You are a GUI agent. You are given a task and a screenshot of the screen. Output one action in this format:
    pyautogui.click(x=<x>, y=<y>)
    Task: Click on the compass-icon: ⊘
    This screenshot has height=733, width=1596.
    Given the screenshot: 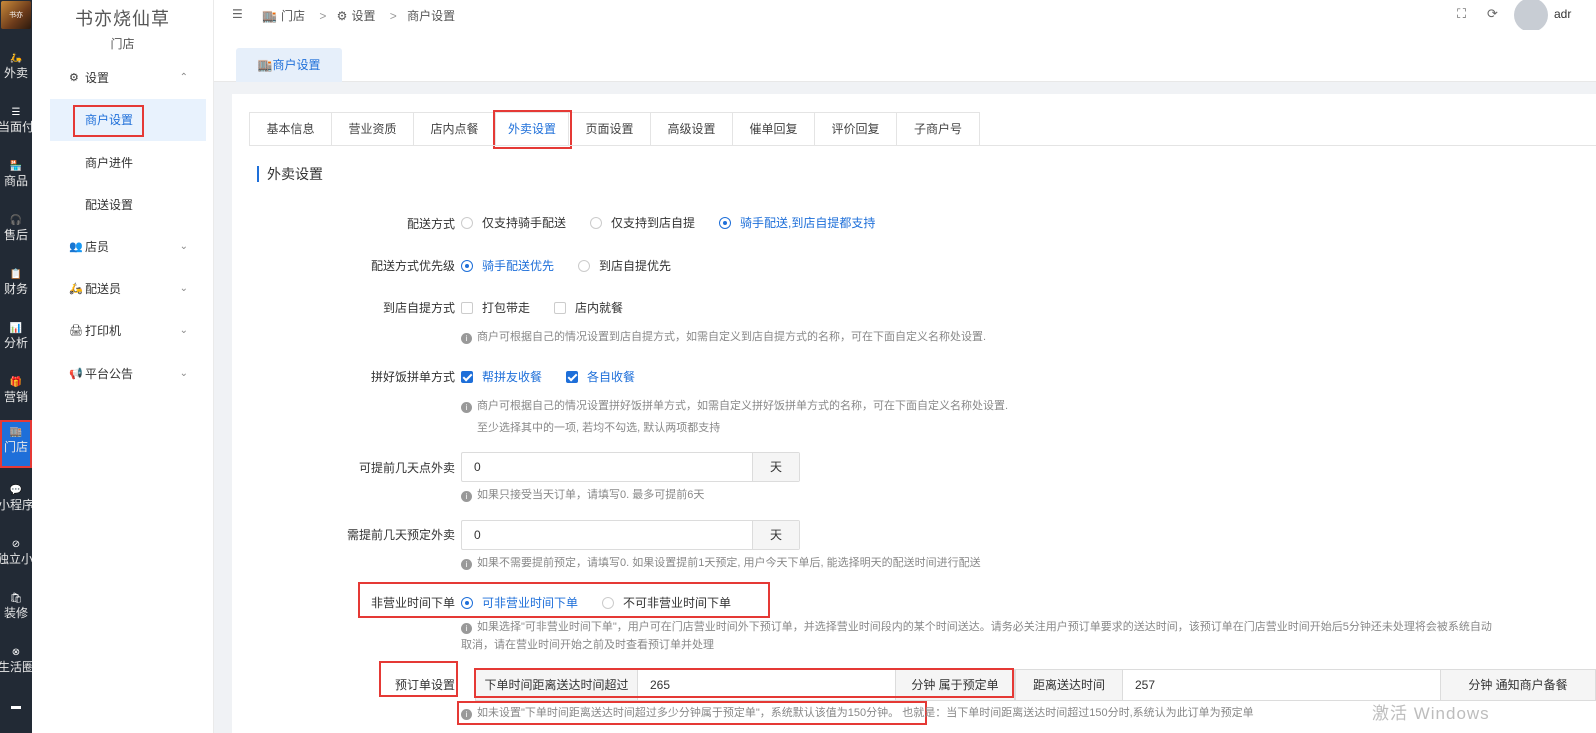 What is the action you would take?
    pyautogui.click(x=16, y=544)
    